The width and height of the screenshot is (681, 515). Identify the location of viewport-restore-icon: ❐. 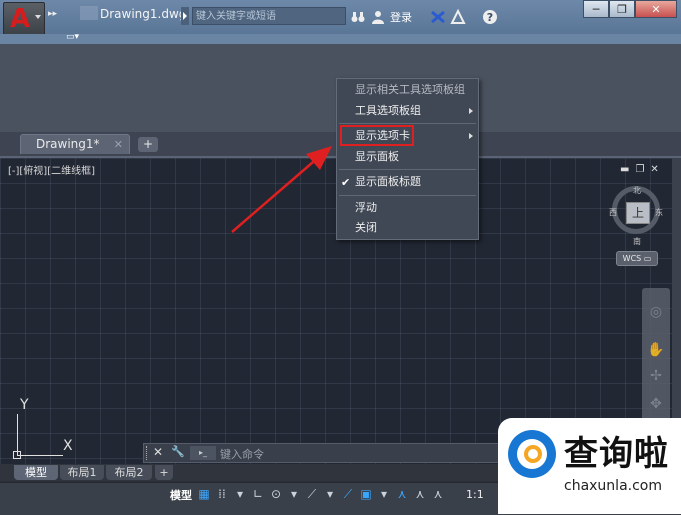
(639, 169).